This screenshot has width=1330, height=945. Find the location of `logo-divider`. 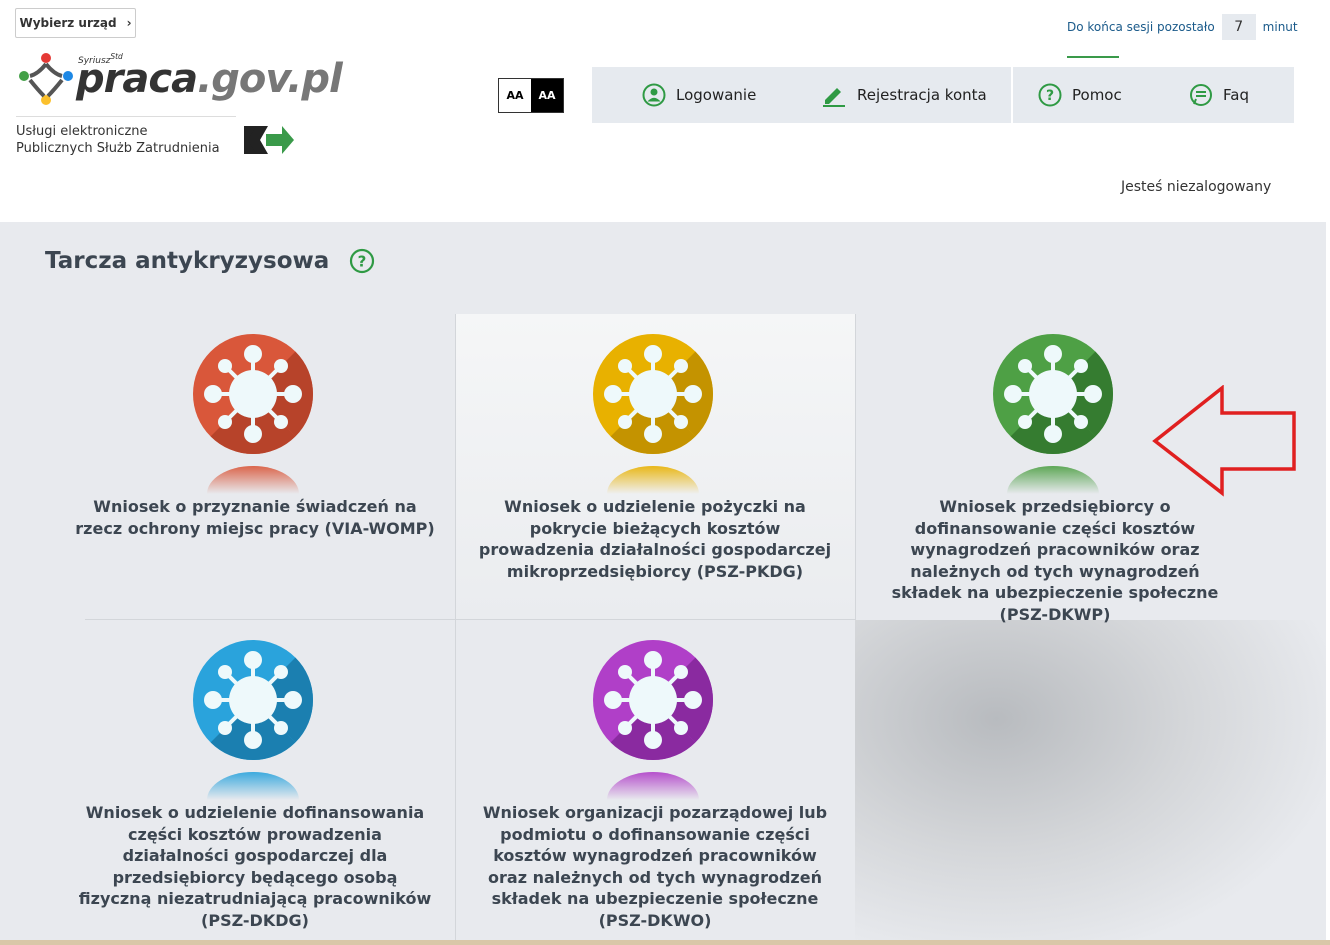

logo-divider is located at coordinates (126, 116).